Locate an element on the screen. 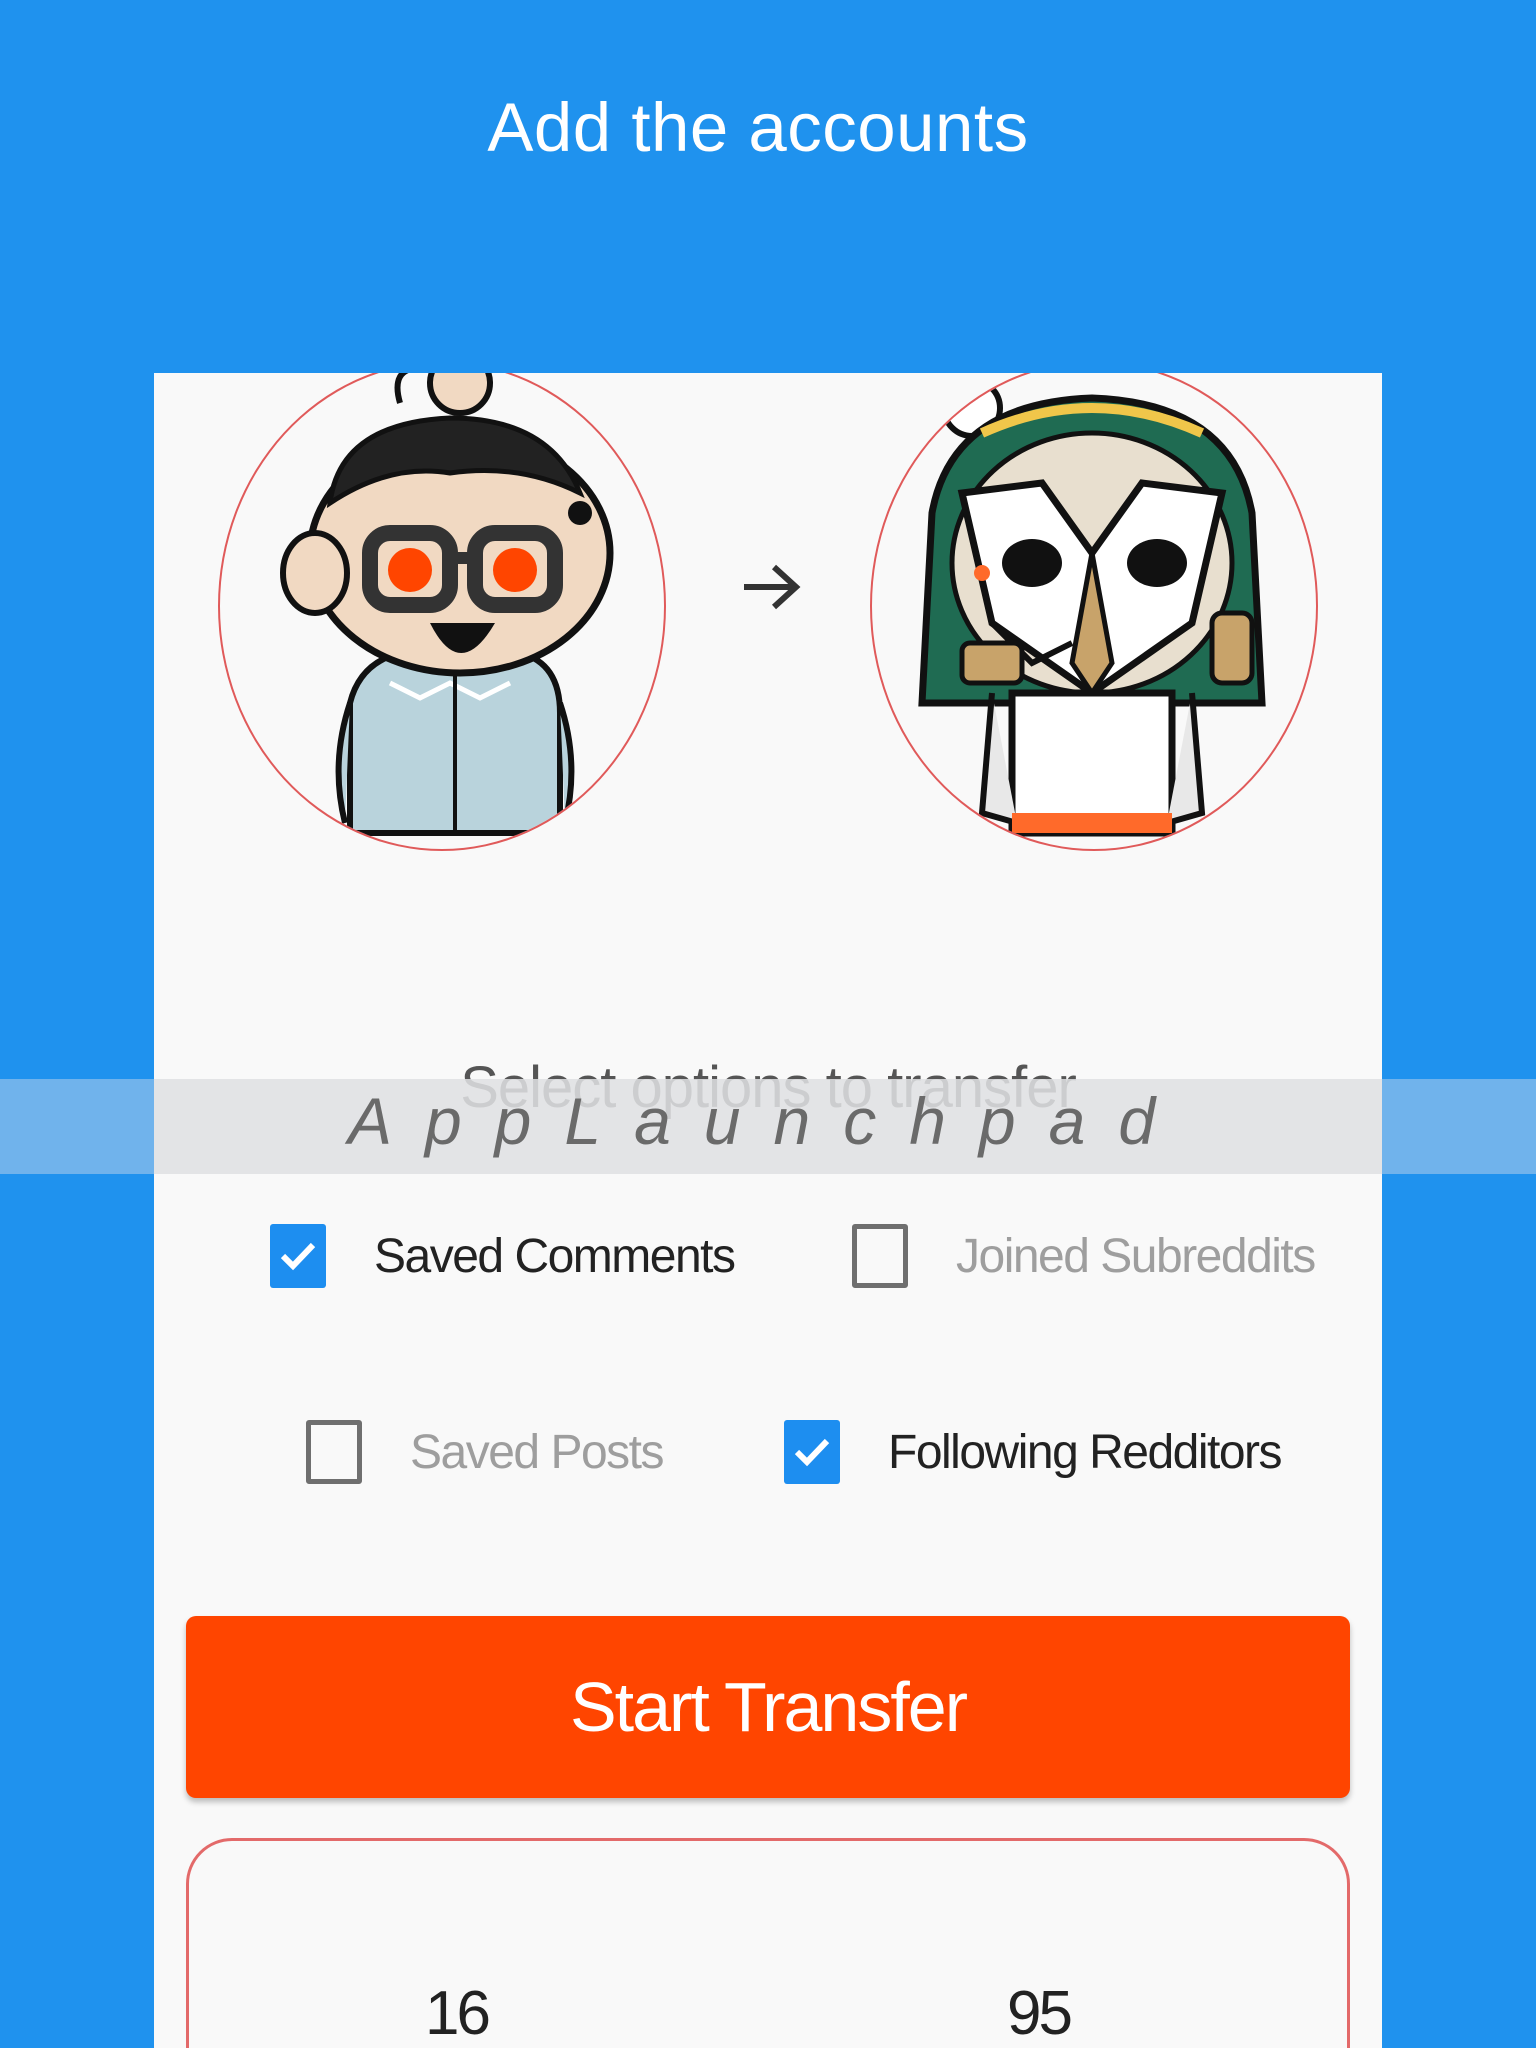 Image resolution: width=1536 pixels, height=2048 pixels. option-label: Joined Subreddits is located at coordinates (1136, 1256).